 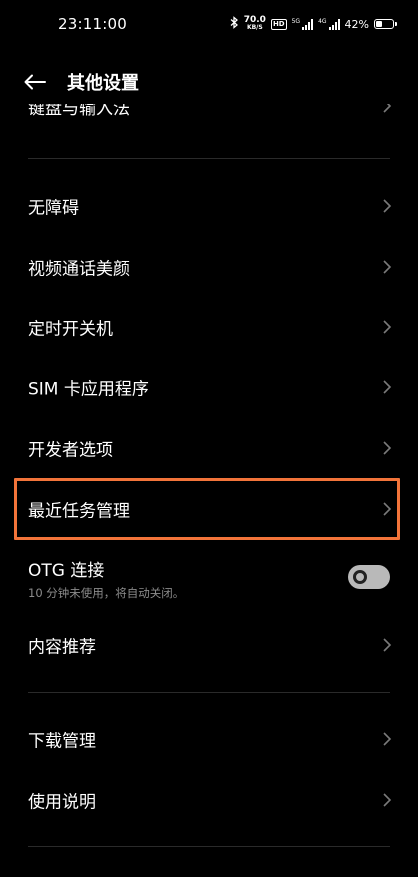 I want to click on sim1-network-tag: 5G, so click(x=296, y=21).